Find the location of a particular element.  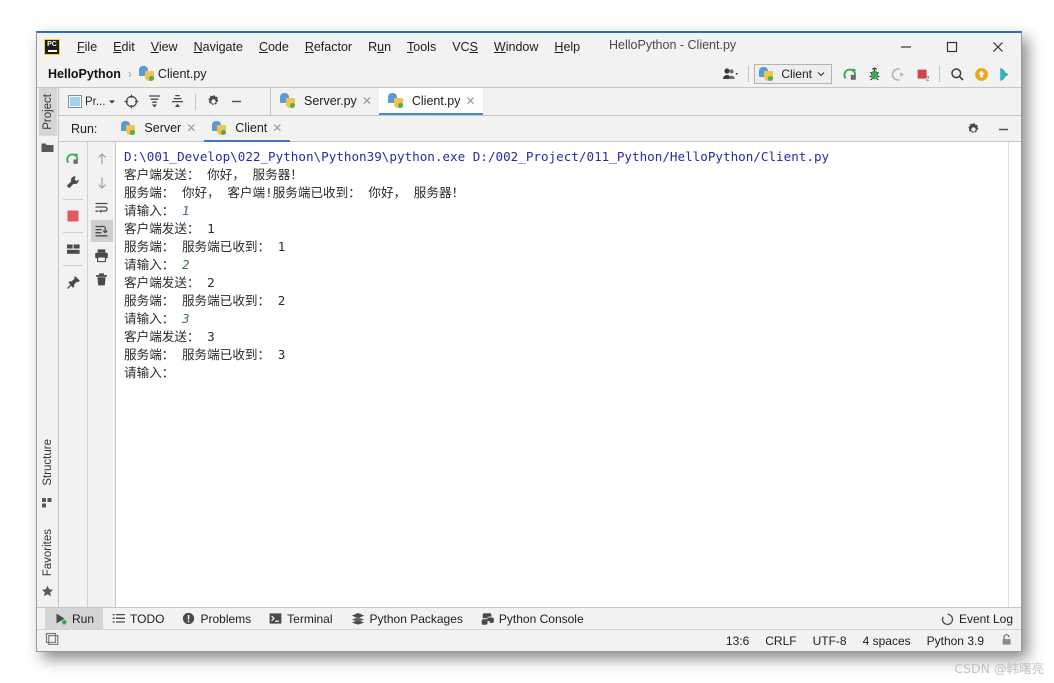

run-with-coverage-icon is located at coordinates (898, 74).